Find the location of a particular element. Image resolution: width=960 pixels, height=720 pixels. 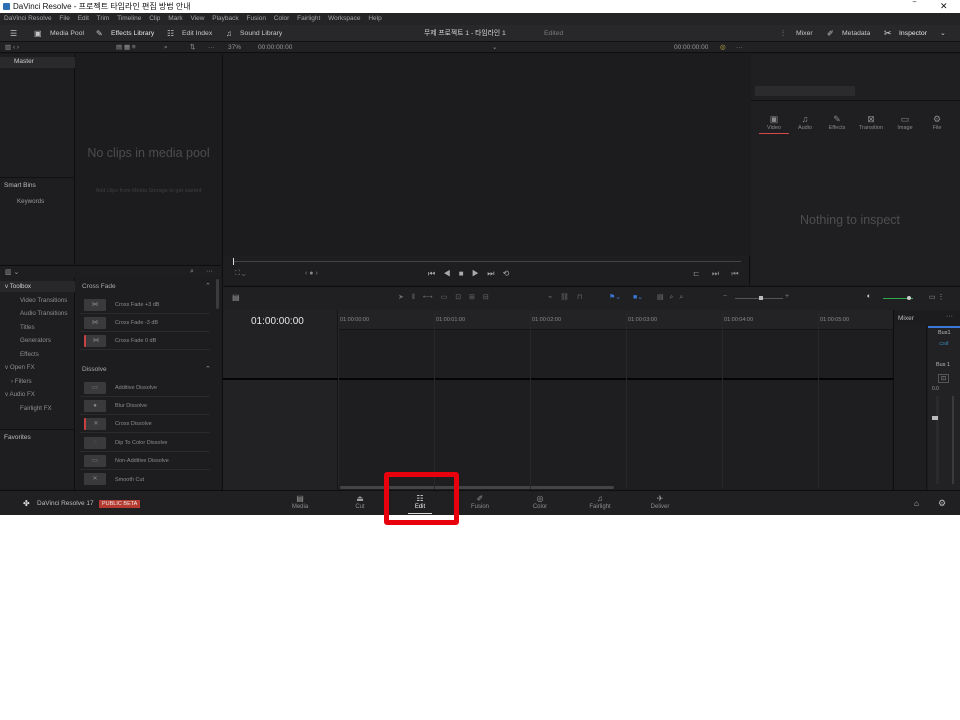

tree-item-filters: › Filters is located at coordinates (21, 381).